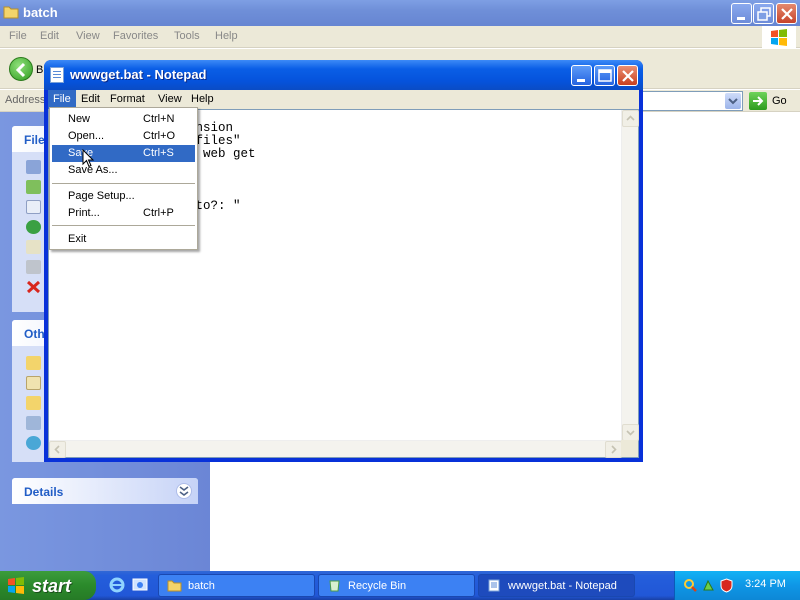 The width and height of the screenshot is (800, 600). What do you see at coordinates (40, 12) in the screenshot?
I see `explorer-title: batch` at bounding box center [40, 12].